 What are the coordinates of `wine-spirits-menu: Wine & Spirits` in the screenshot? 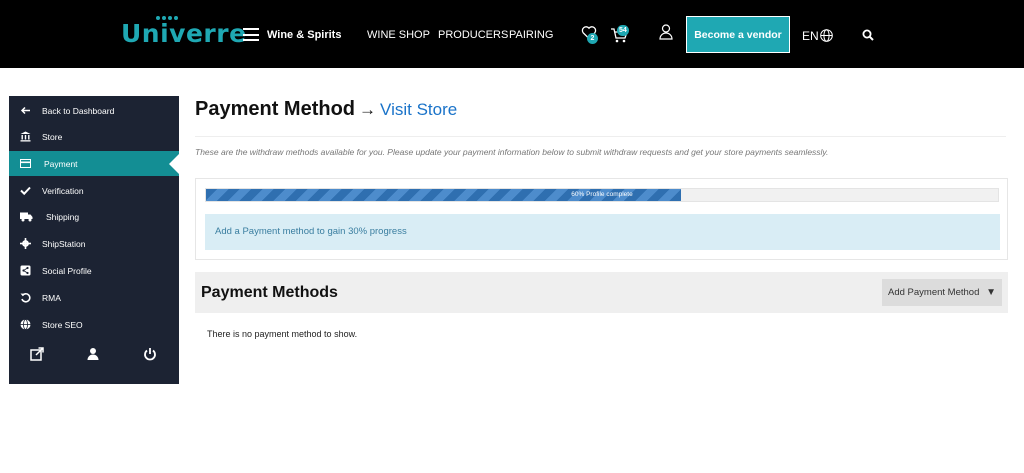 It's located at (304, 35).